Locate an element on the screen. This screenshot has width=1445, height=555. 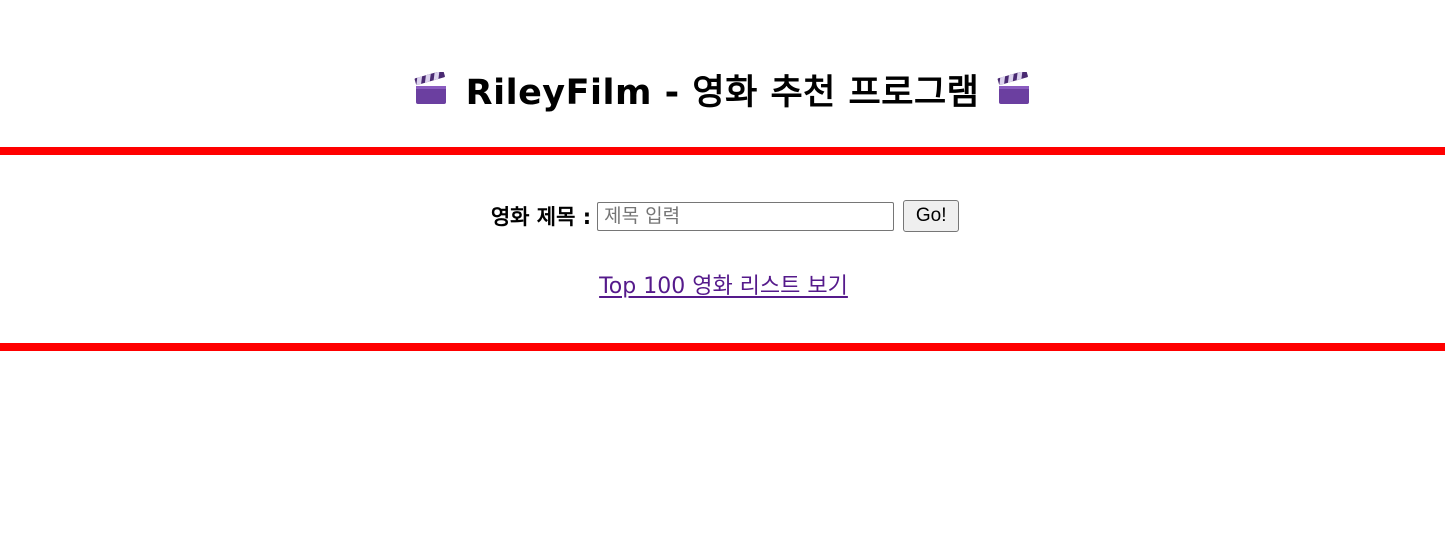
go-button: Go! is located at coordinates (931, 216).